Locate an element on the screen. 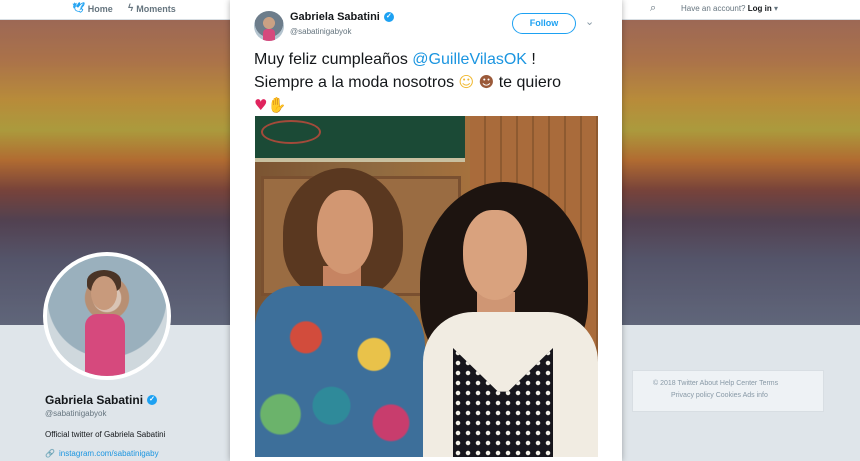  footer-line-1: © 2018 Twitter About Help Center Terms is located at coordinates (715, 383).